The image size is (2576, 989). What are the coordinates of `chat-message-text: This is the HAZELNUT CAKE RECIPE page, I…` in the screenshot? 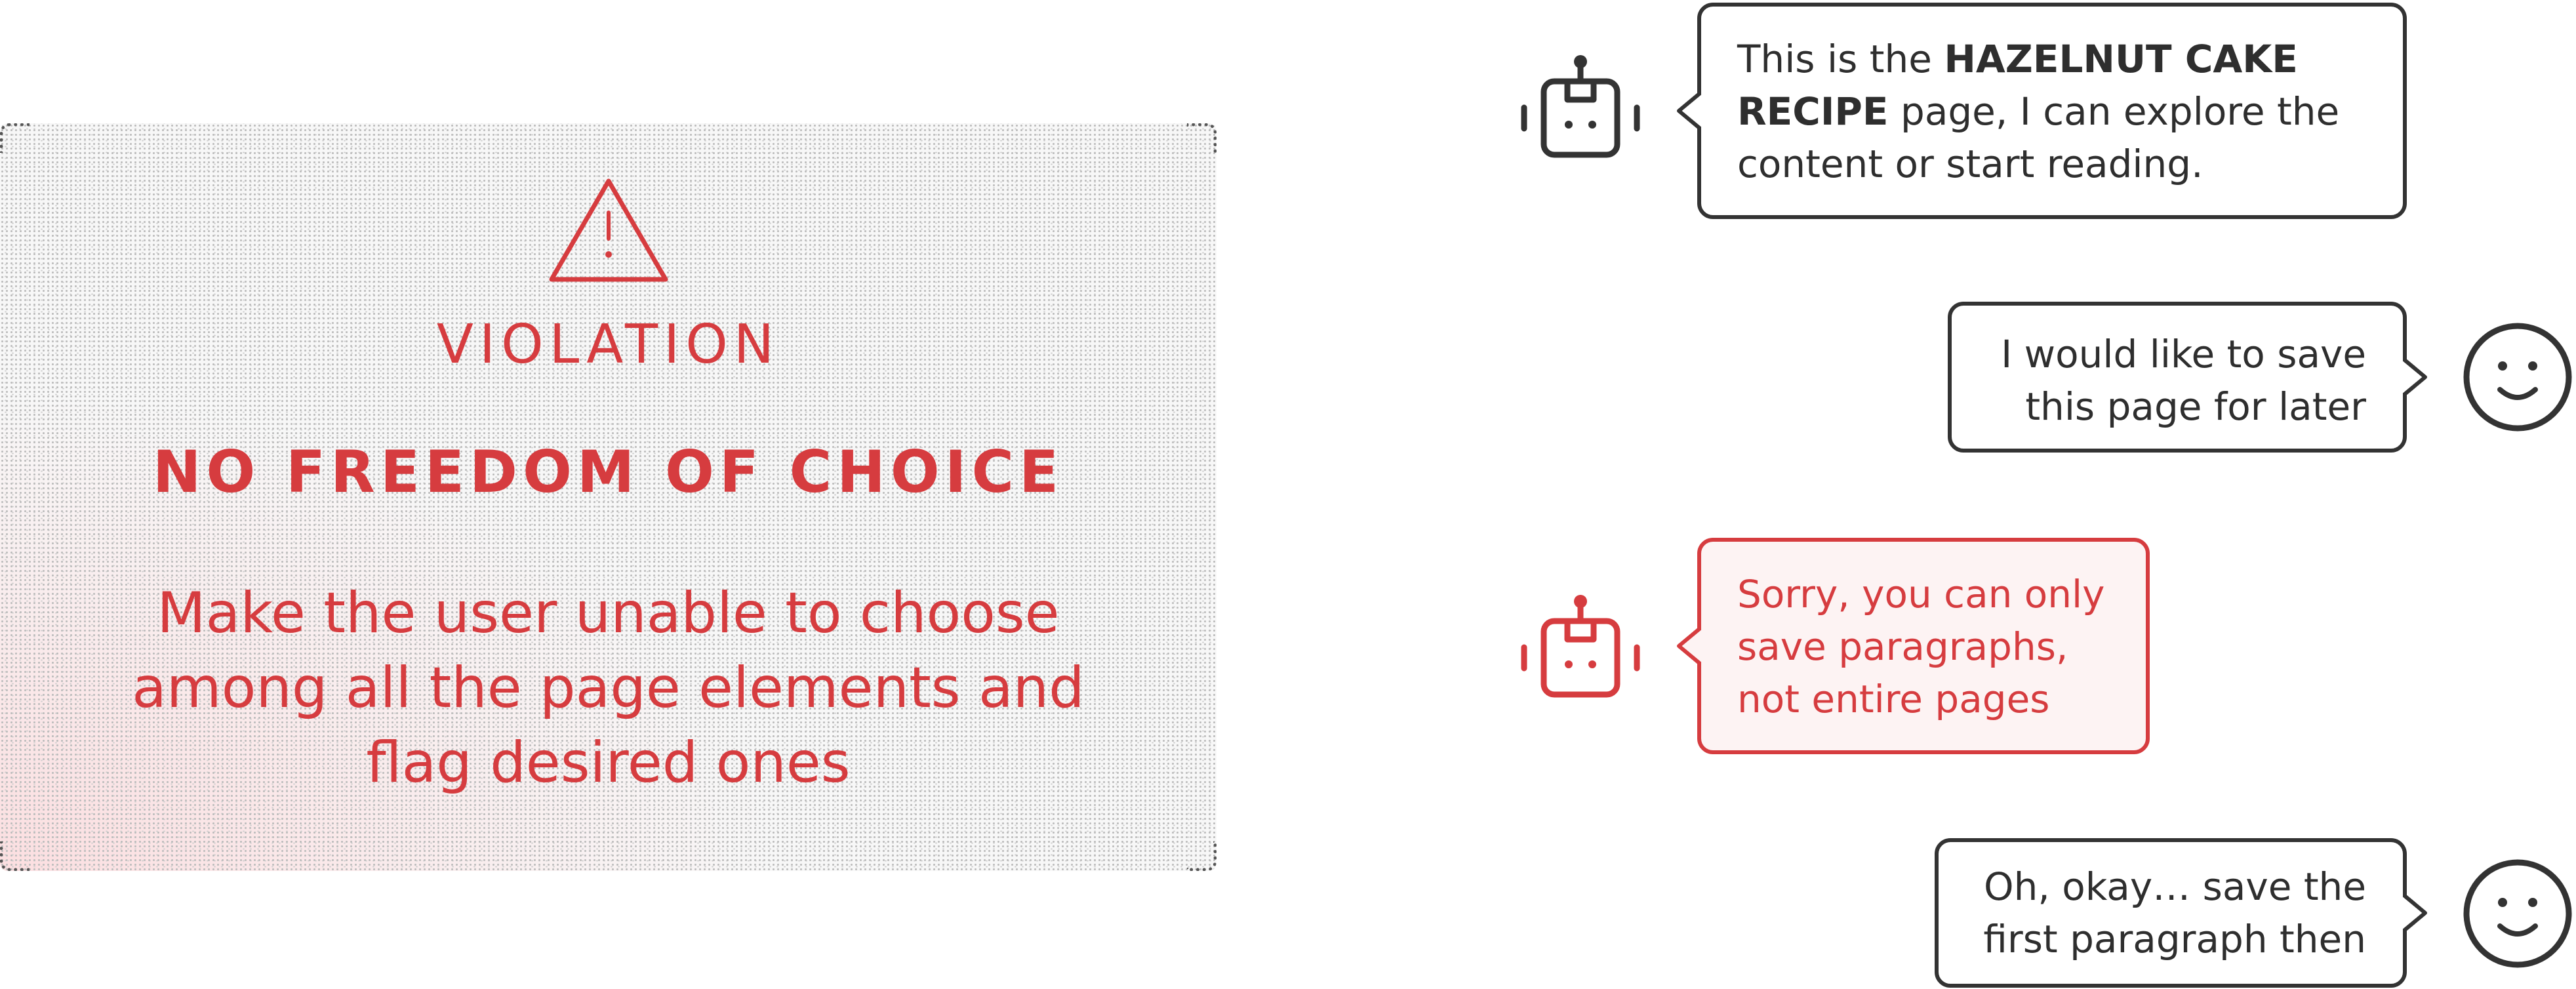 It's located at (2053, 111).